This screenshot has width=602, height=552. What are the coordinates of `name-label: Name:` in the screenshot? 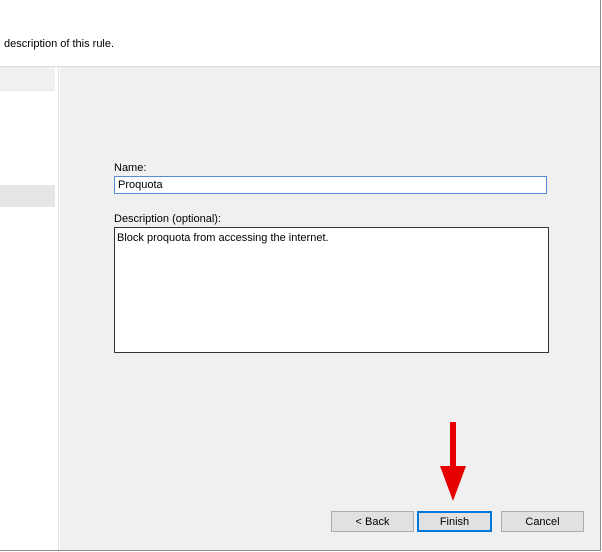 It's located at (130, 168).